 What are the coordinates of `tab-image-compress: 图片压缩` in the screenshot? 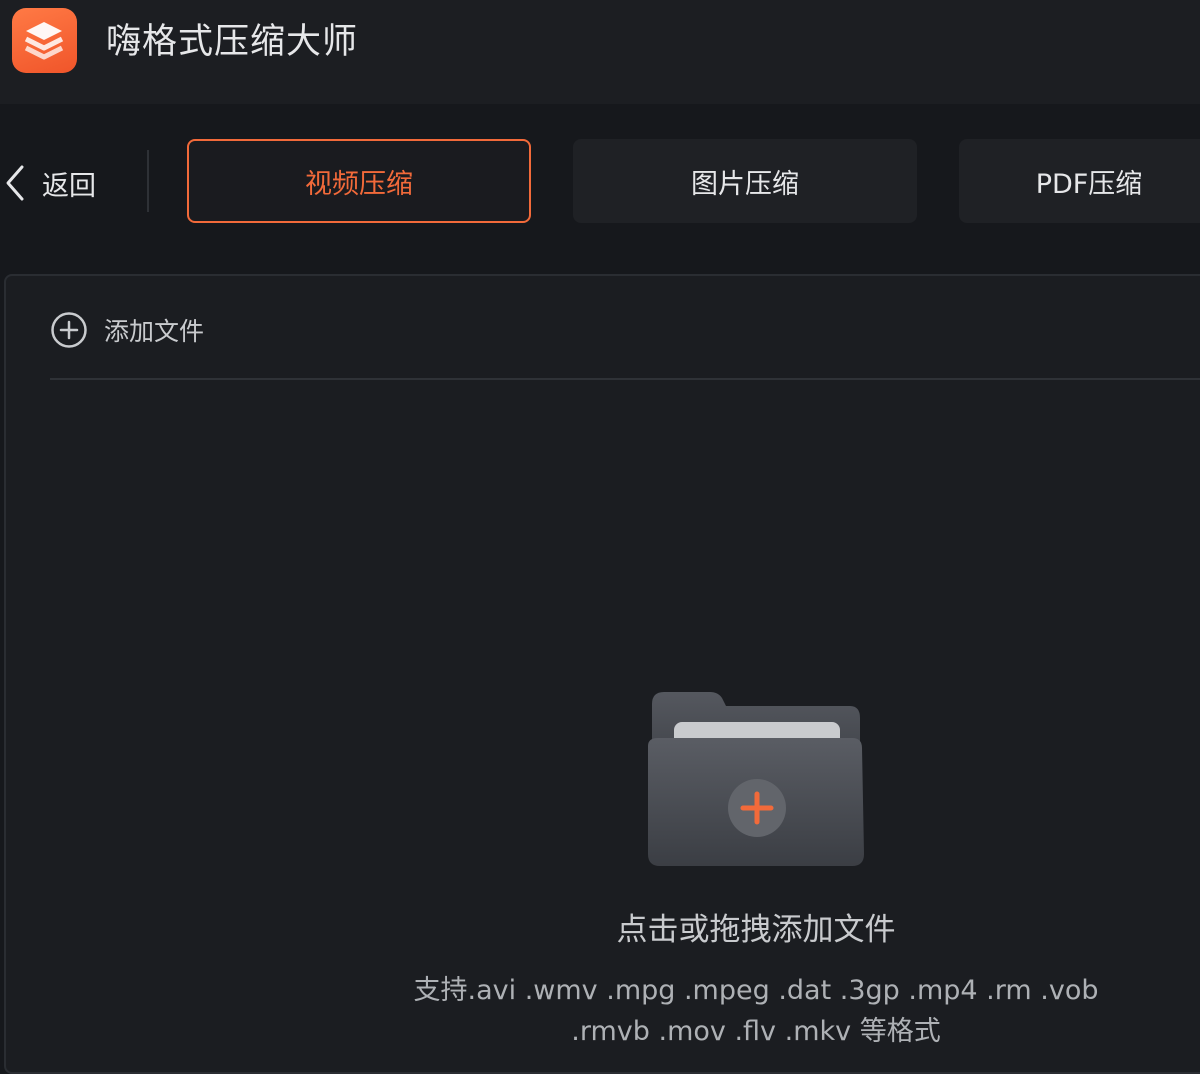 It's located at (745, 181).